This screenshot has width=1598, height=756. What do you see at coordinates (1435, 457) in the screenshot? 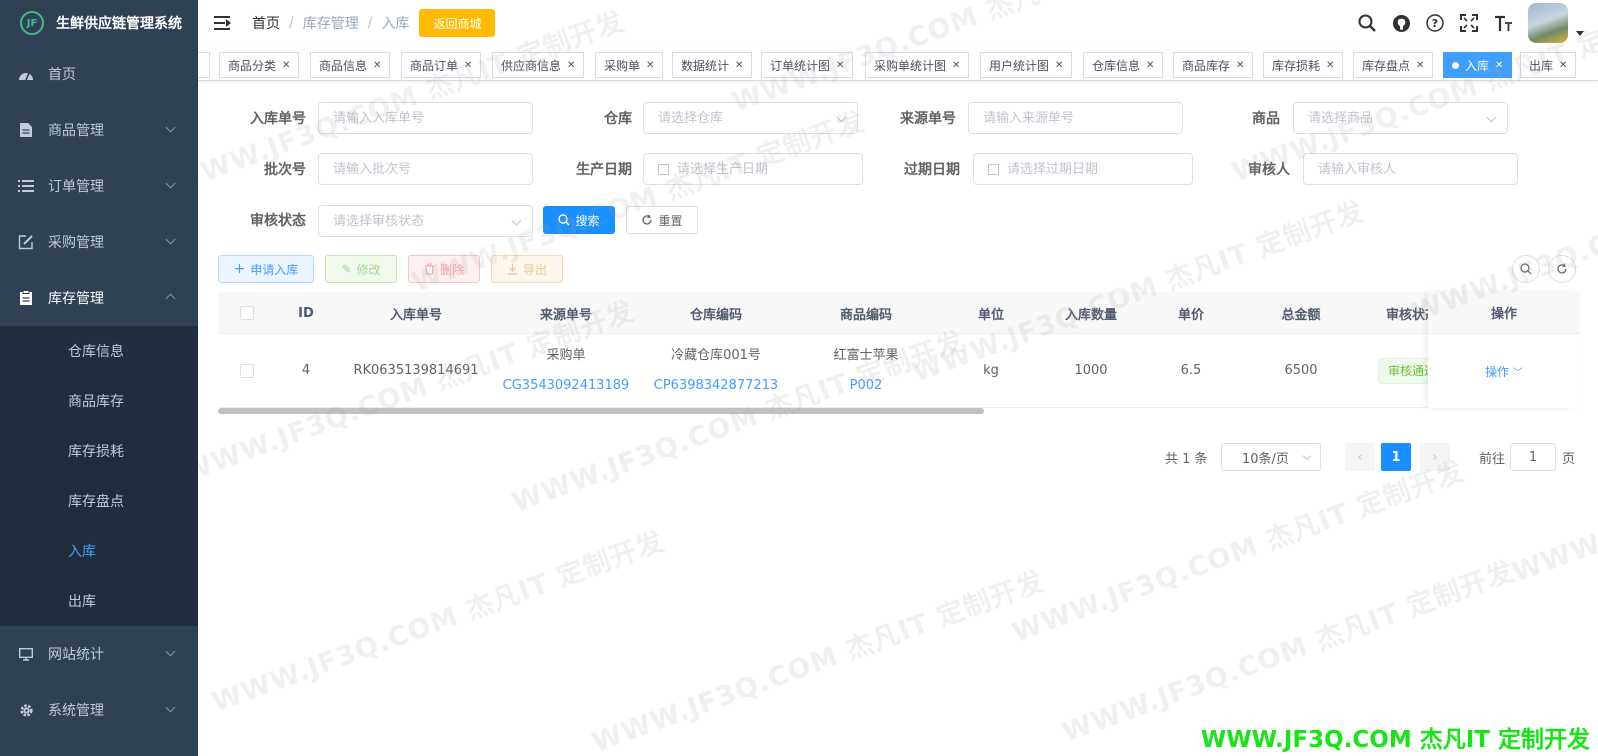
I see `next-page-button: ›` at bounding box center [1435, 457].